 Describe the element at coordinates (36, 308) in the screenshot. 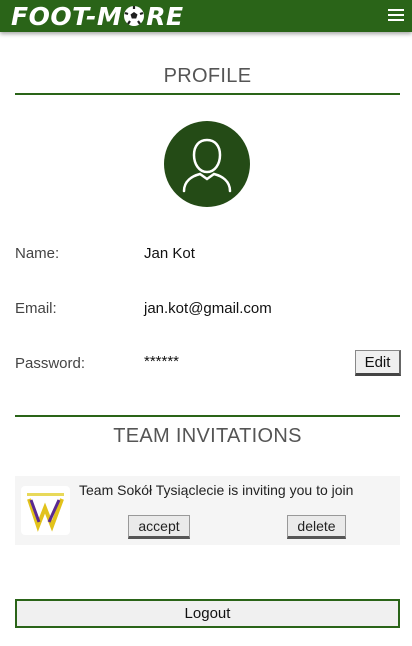

I see `email-label: Email:` at that location.